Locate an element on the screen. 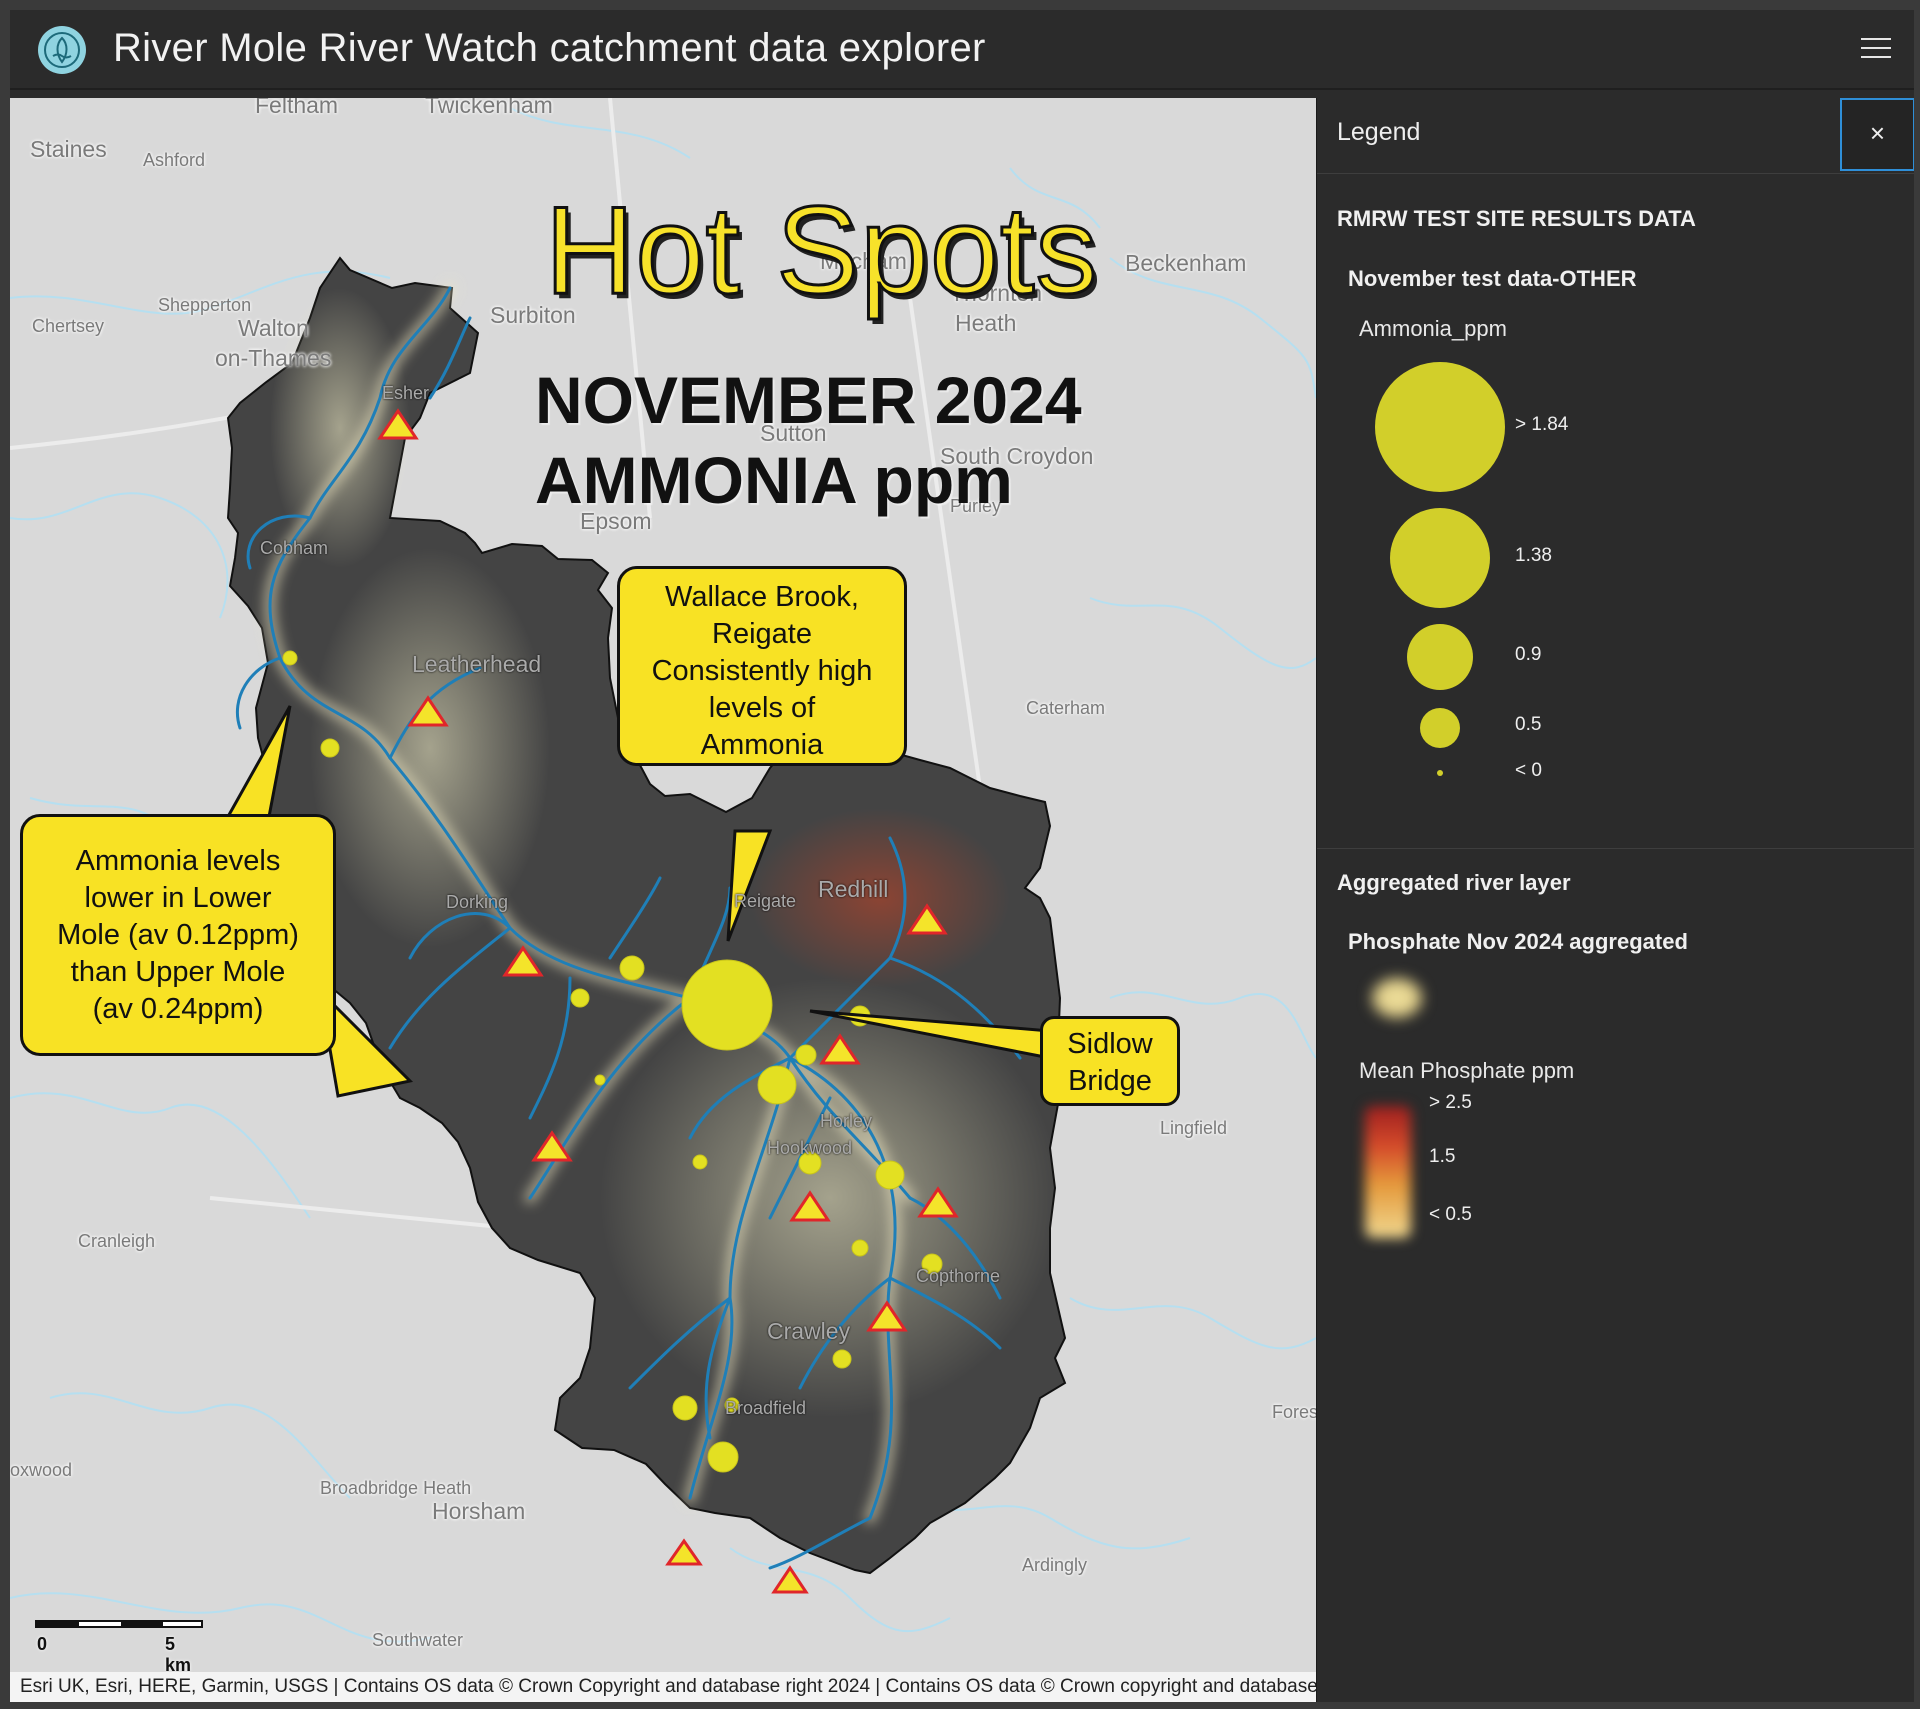 Image resolution: width=1920 pixels, height=1709 pixels. legend-class-label: < 0 is located at coordinates (1528, 770).